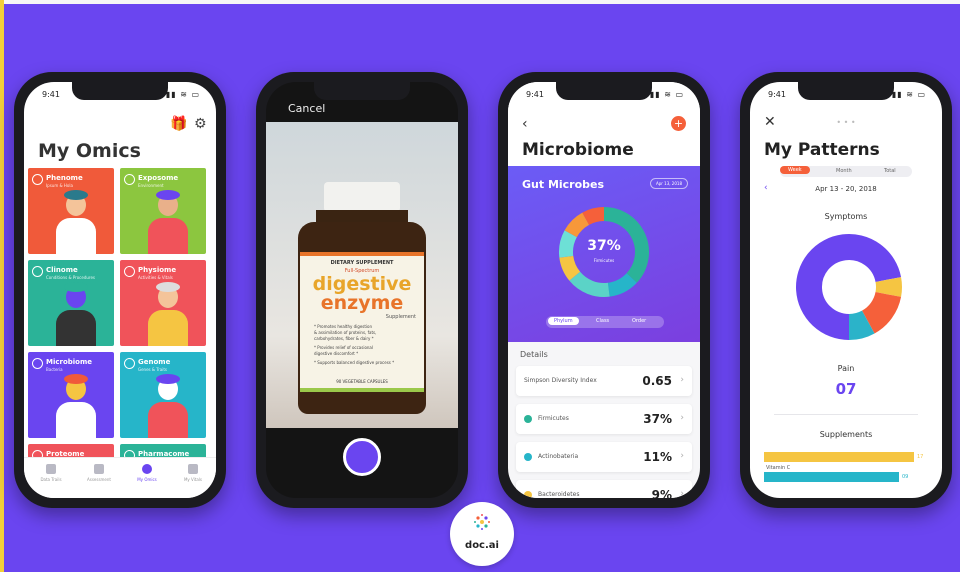 The image size is (960, 572). Describe the element at coordinates (362, 263) in the screenshot. I see `label-top: DIETARY SUPPLEMENT` at that location.